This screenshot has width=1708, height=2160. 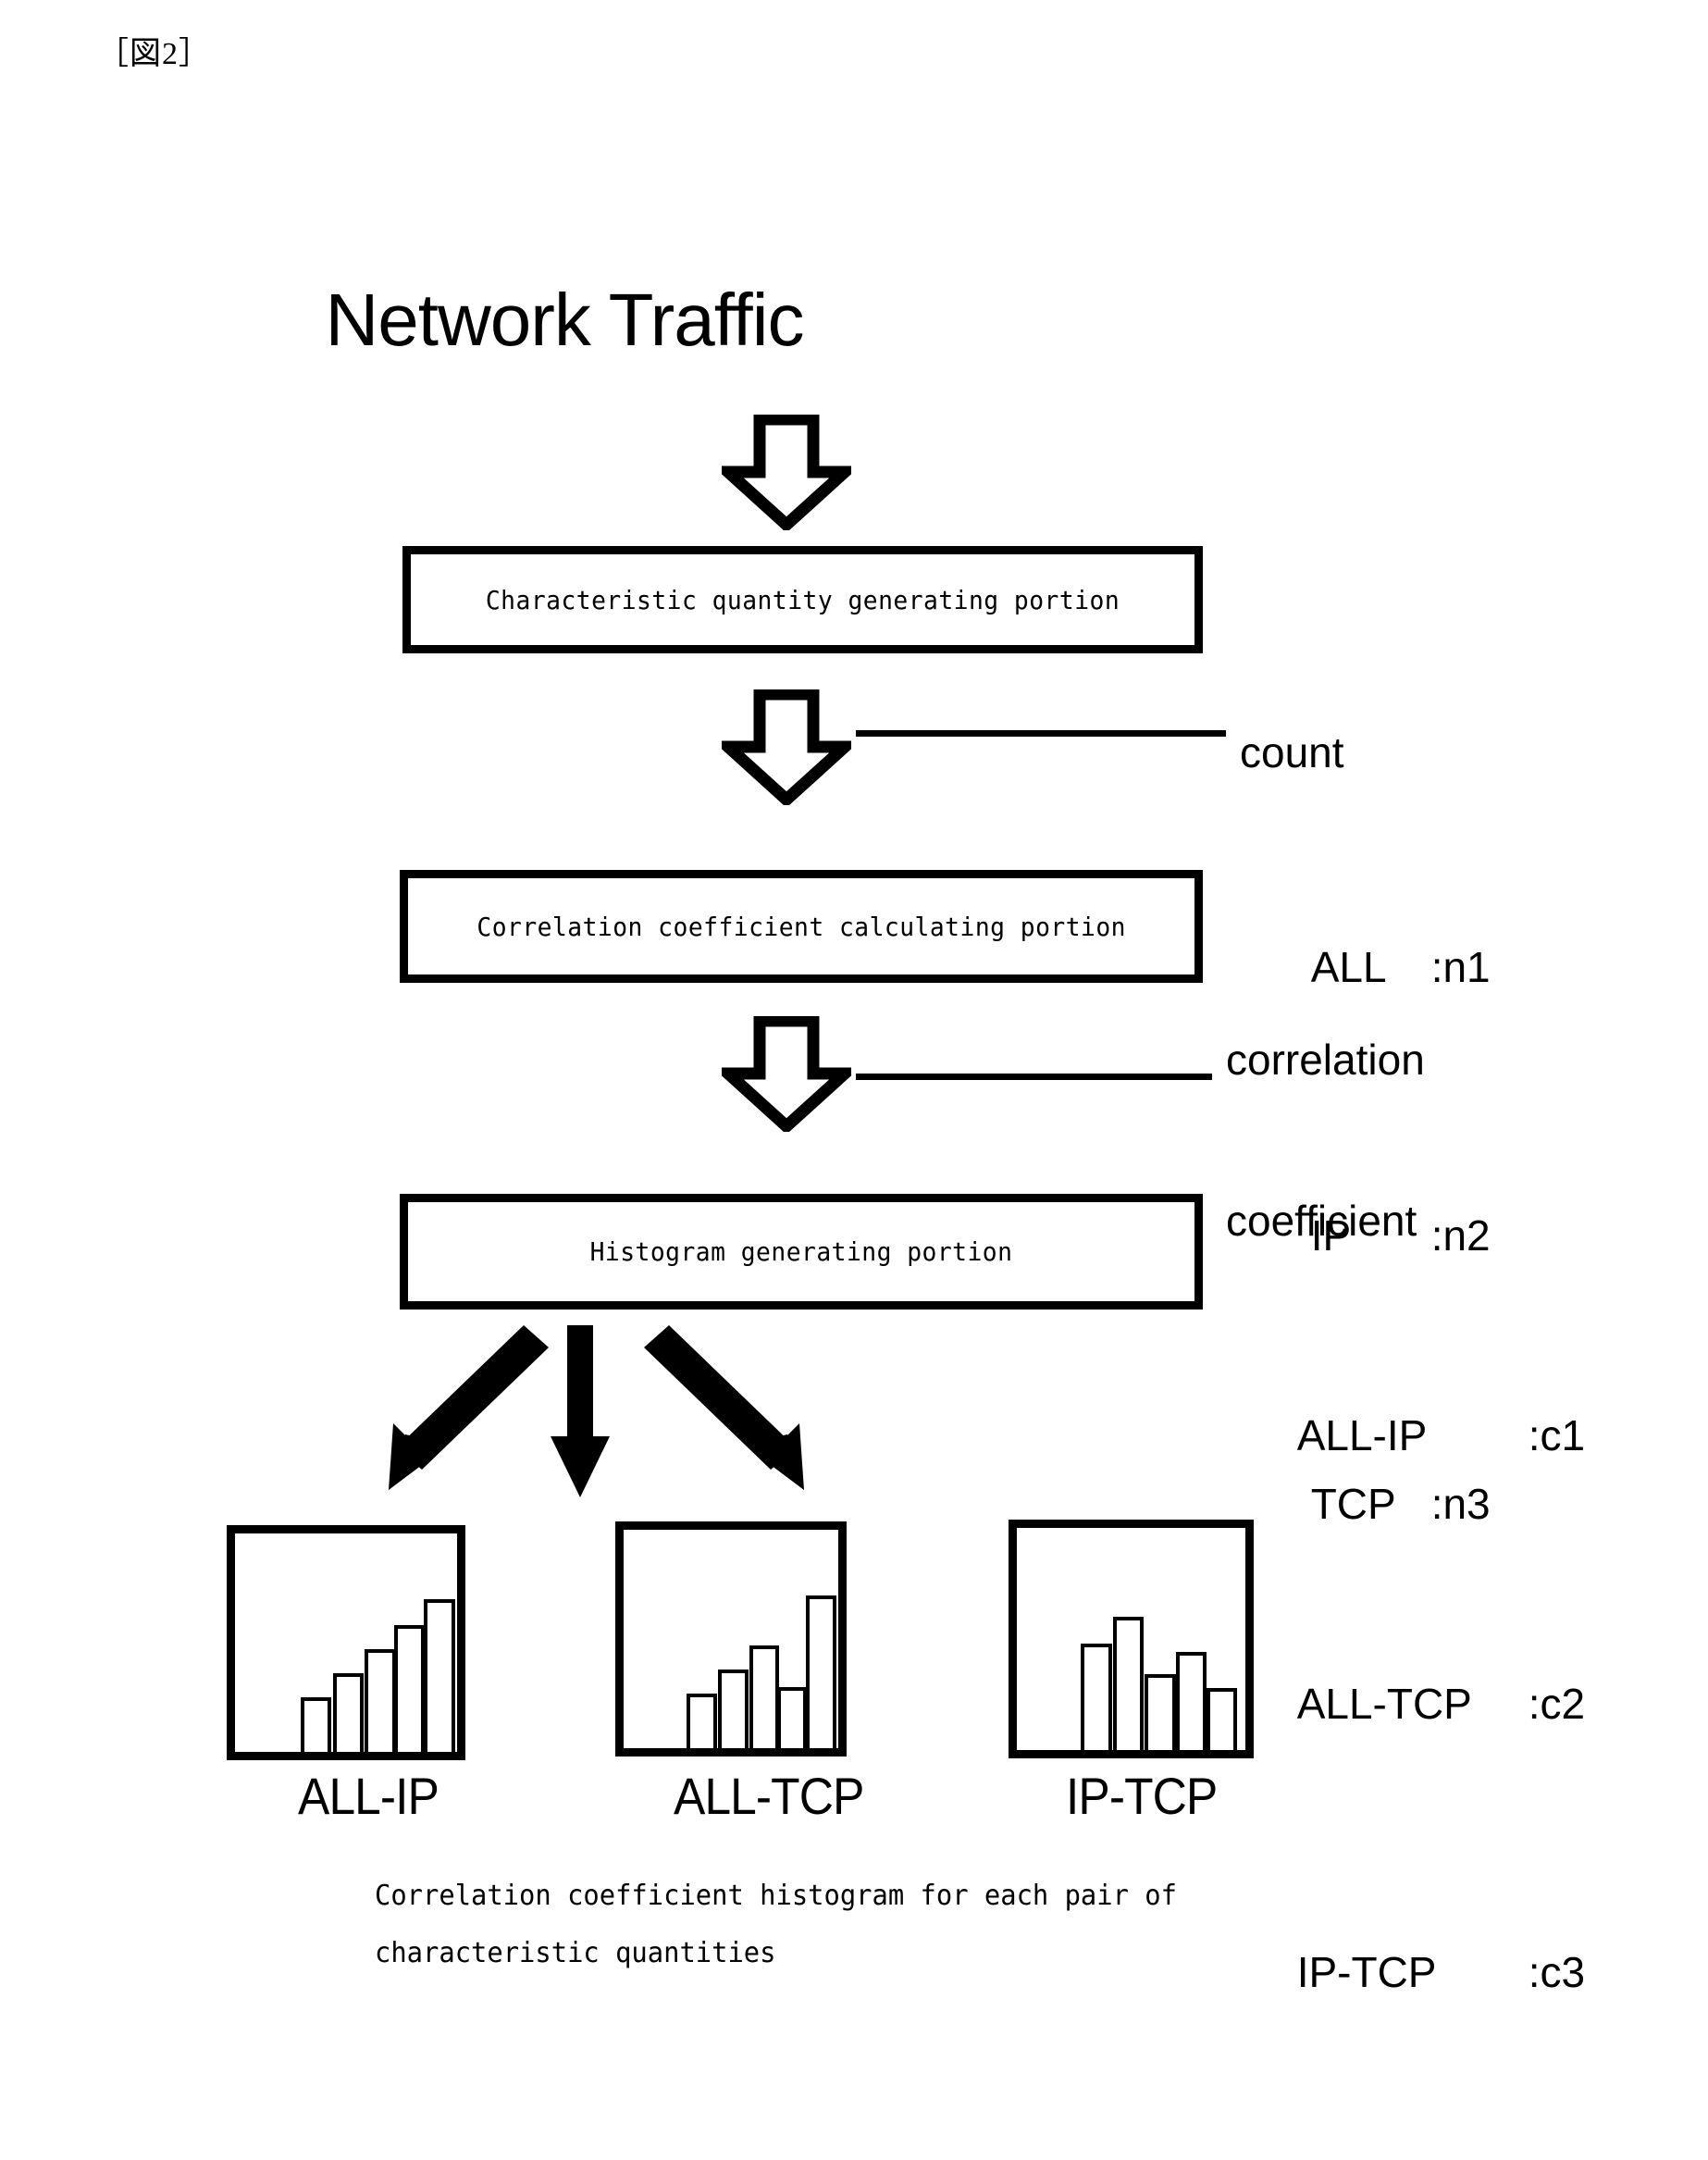 What do you see at coordinates (368, 1796) in the screenshot?
I see `histogram-label-all-ip: ALL-IP` at bounding box center [368, 1796].